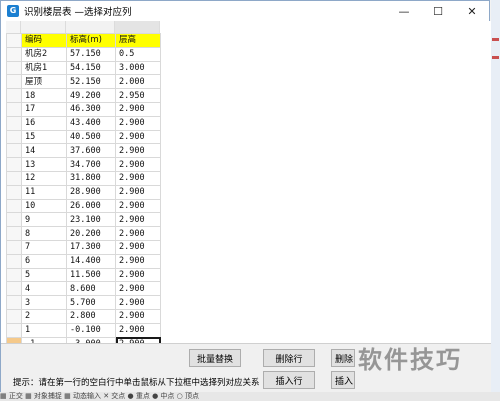  Describe the element at coordinates (138, 68) in the screenshot. I see `floor-height-cell: 3.000` at that location.